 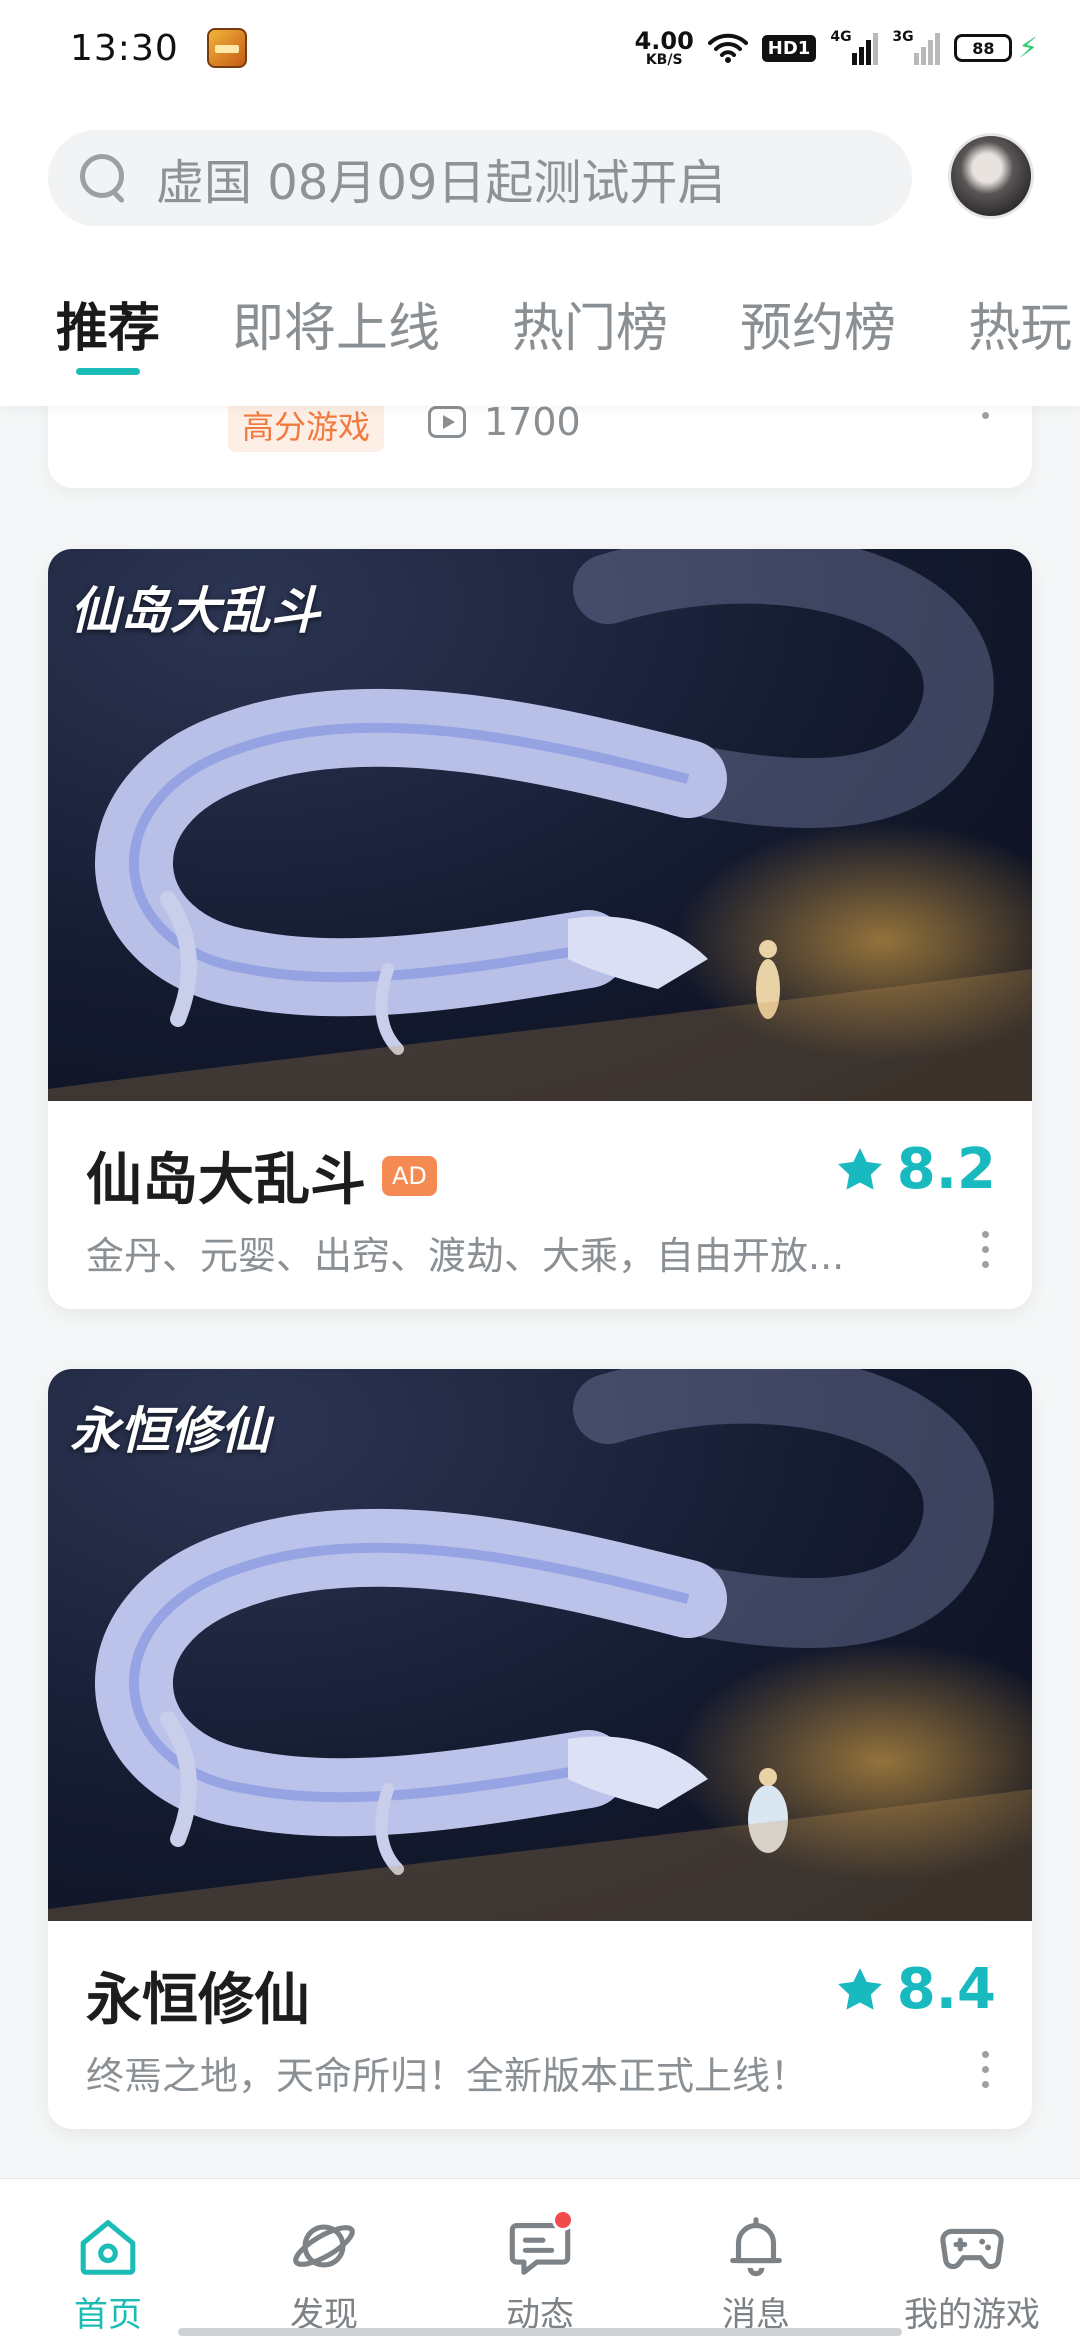 I want to click on nav-my-games: 我的游戏, so click(x=972, y=2259).